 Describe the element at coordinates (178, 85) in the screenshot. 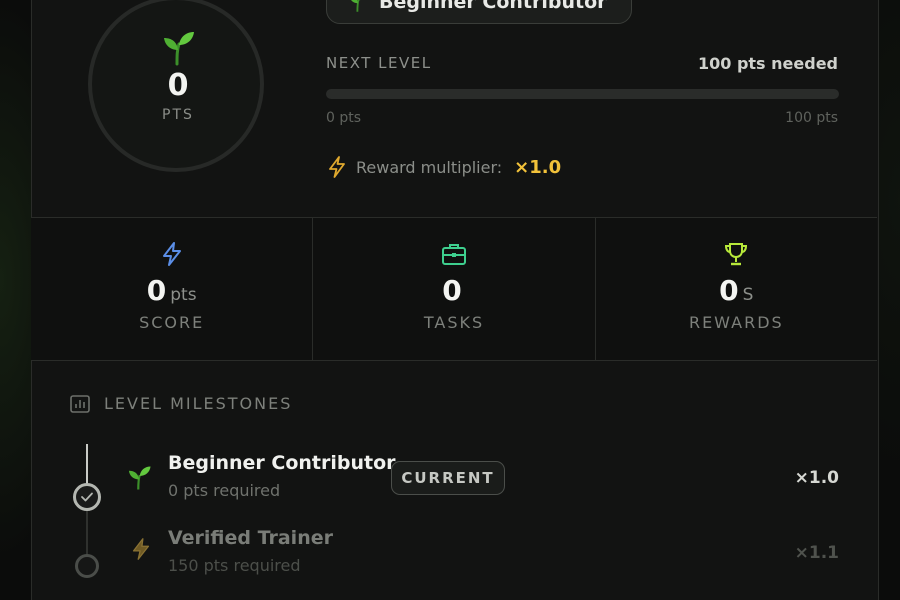

I see `points-value: 0` at that location.